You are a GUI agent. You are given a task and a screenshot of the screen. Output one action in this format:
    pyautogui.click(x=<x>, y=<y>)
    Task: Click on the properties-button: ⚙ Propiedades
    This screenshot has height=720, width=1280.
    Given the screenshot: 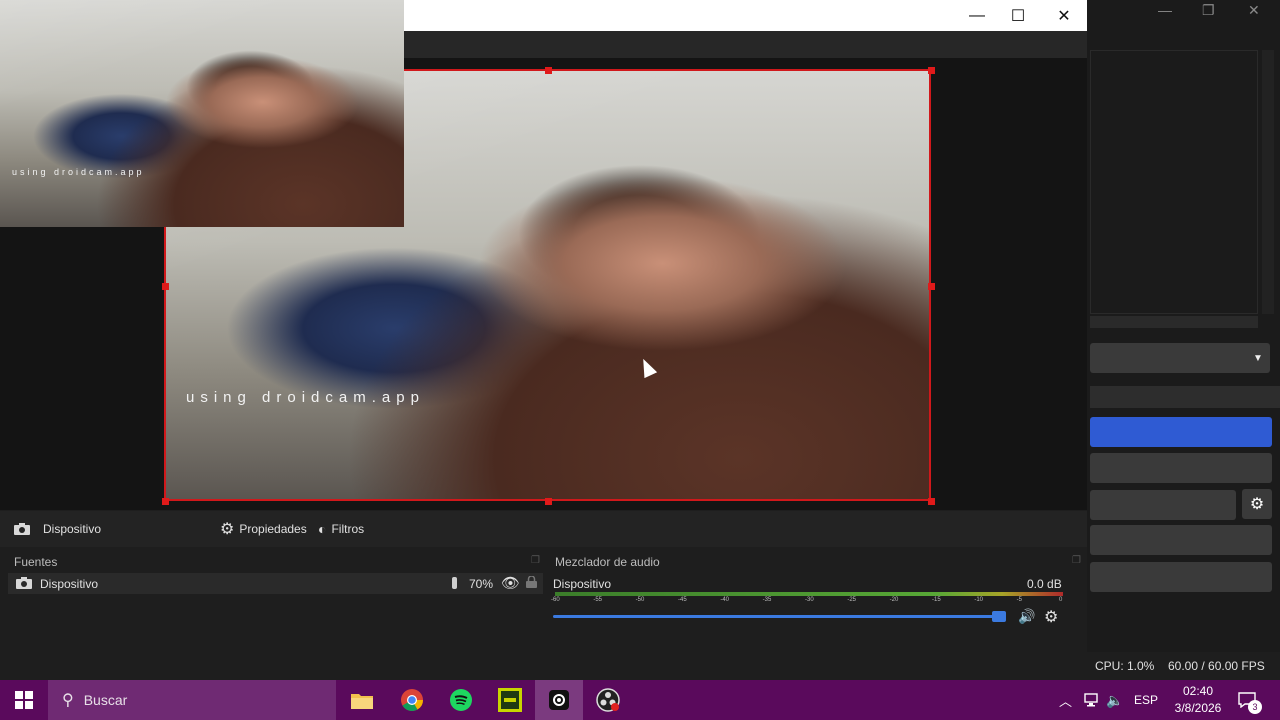 What is the action you would take?
    pyautogui.click(x=263, y=529)
    